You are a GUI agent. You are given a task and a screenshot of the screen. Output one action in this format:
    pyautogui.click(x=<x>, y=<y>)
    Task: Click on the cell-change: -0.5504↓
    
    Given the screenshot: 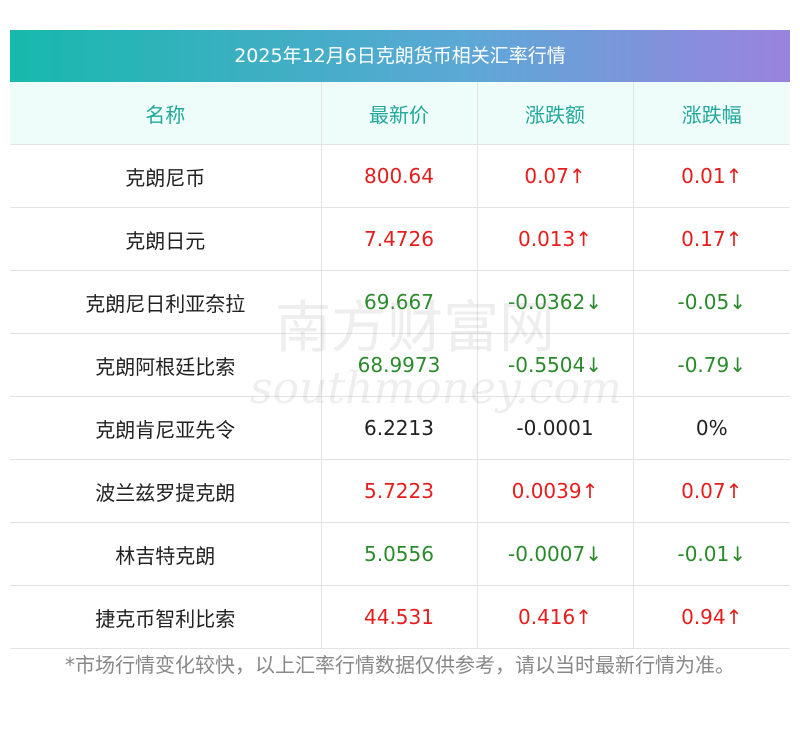 What is the action you would take?
    pyautogui.click(x=555, y=365)
    